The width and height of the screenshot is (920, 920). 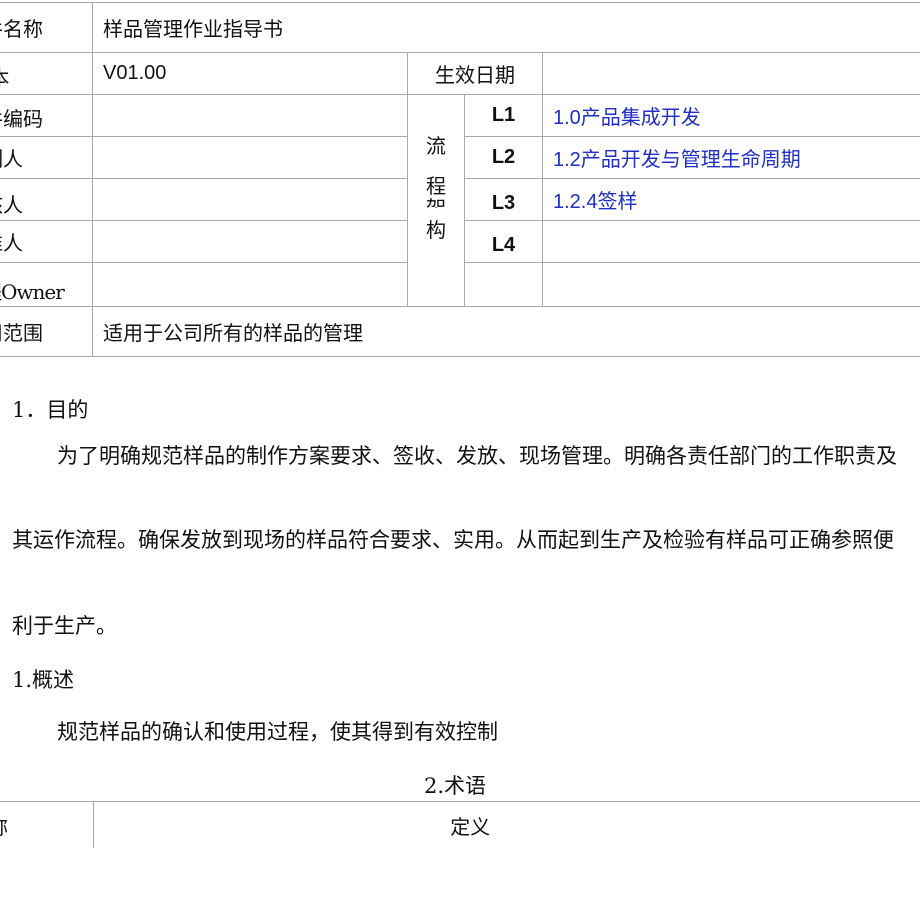 I want to click on terms-col-definition: 定义, so click(x=506, y=824).